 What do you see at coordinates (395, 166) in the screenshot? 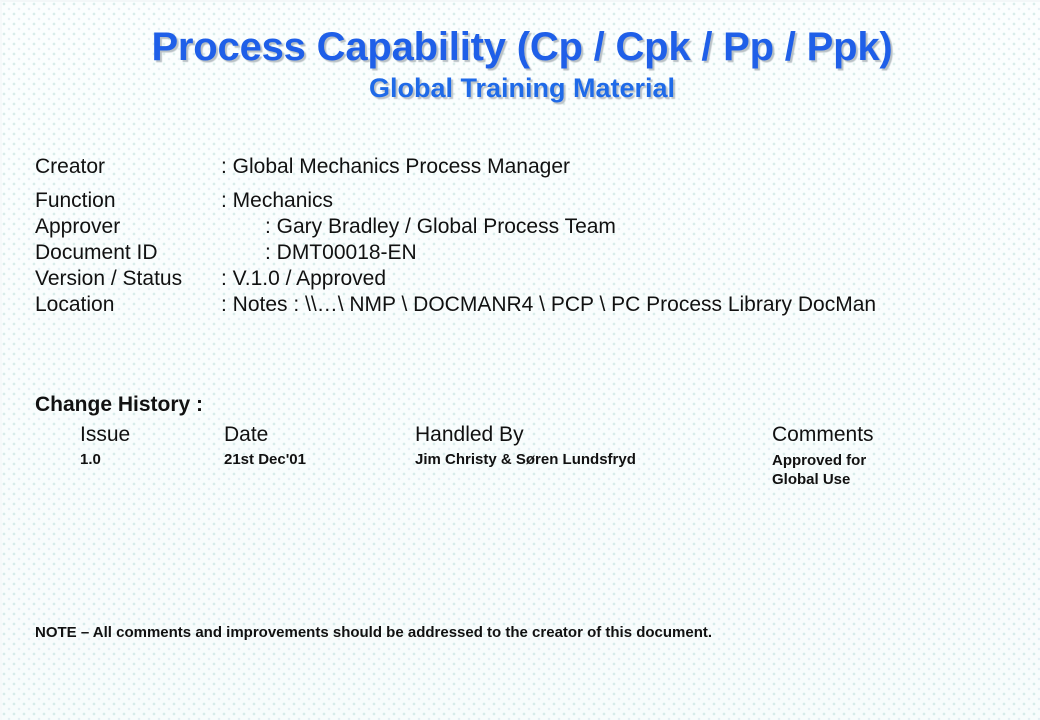
I see `metadata-value-creator: : Global Mechanics Process Manager` at bounding box center [395, 166].